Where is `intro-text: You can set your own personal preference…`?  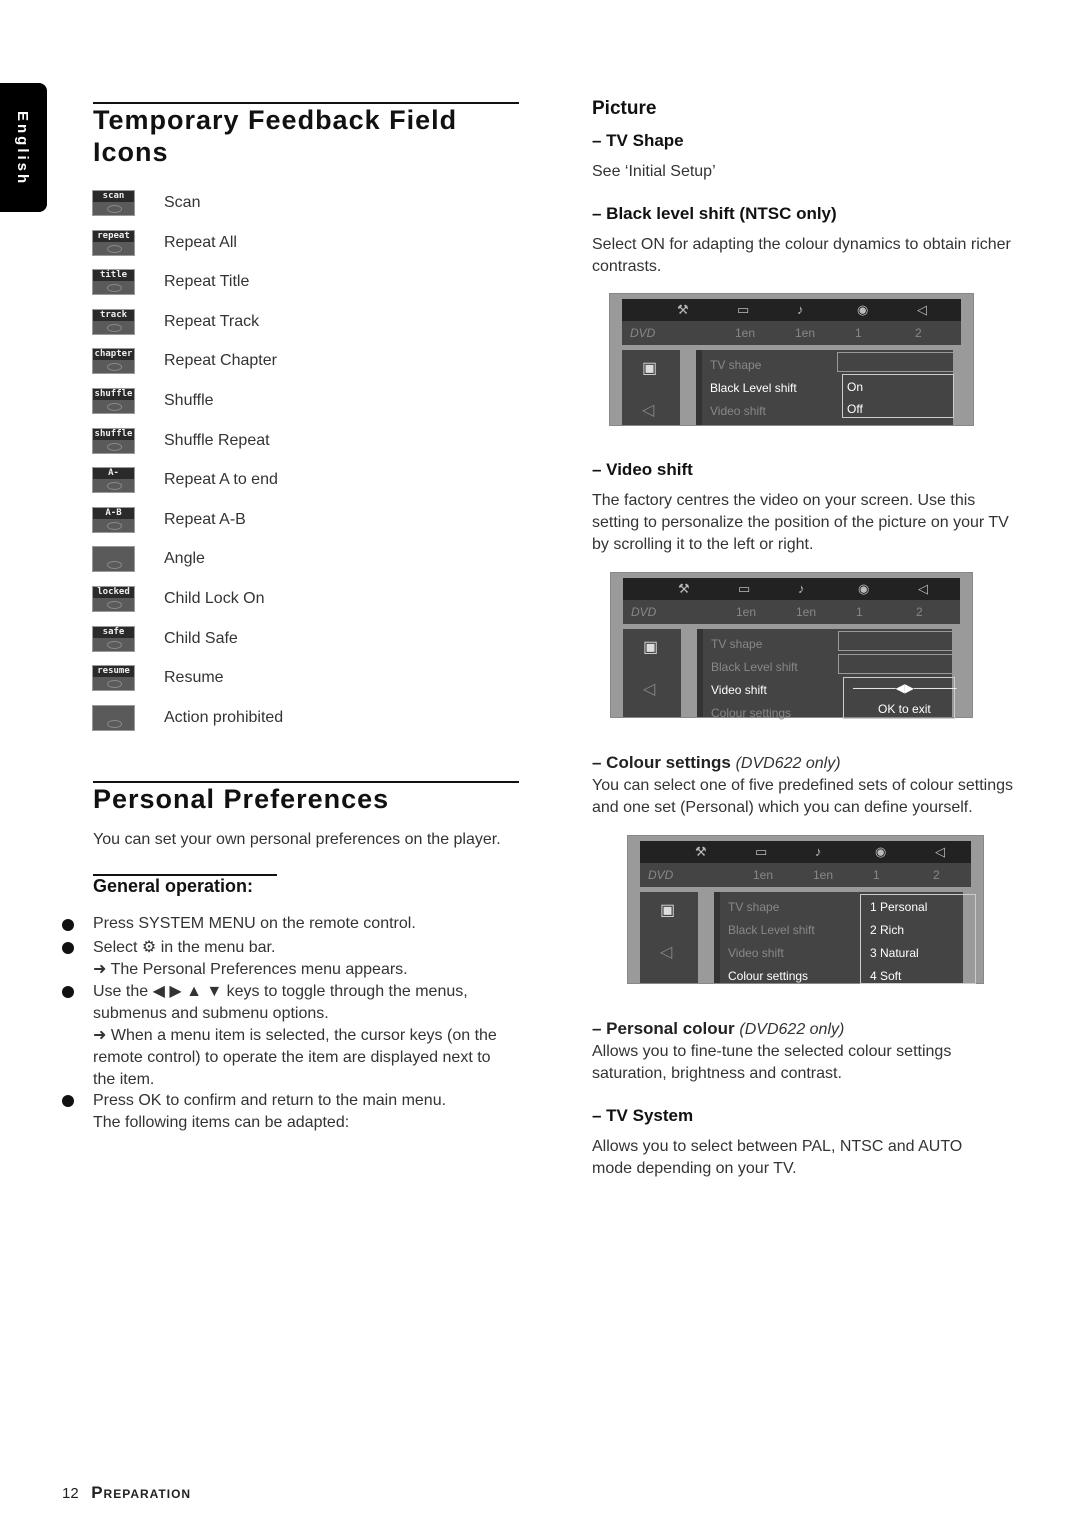 intro-text: You can set your own personal preference… is located at coordinates (297, 839).